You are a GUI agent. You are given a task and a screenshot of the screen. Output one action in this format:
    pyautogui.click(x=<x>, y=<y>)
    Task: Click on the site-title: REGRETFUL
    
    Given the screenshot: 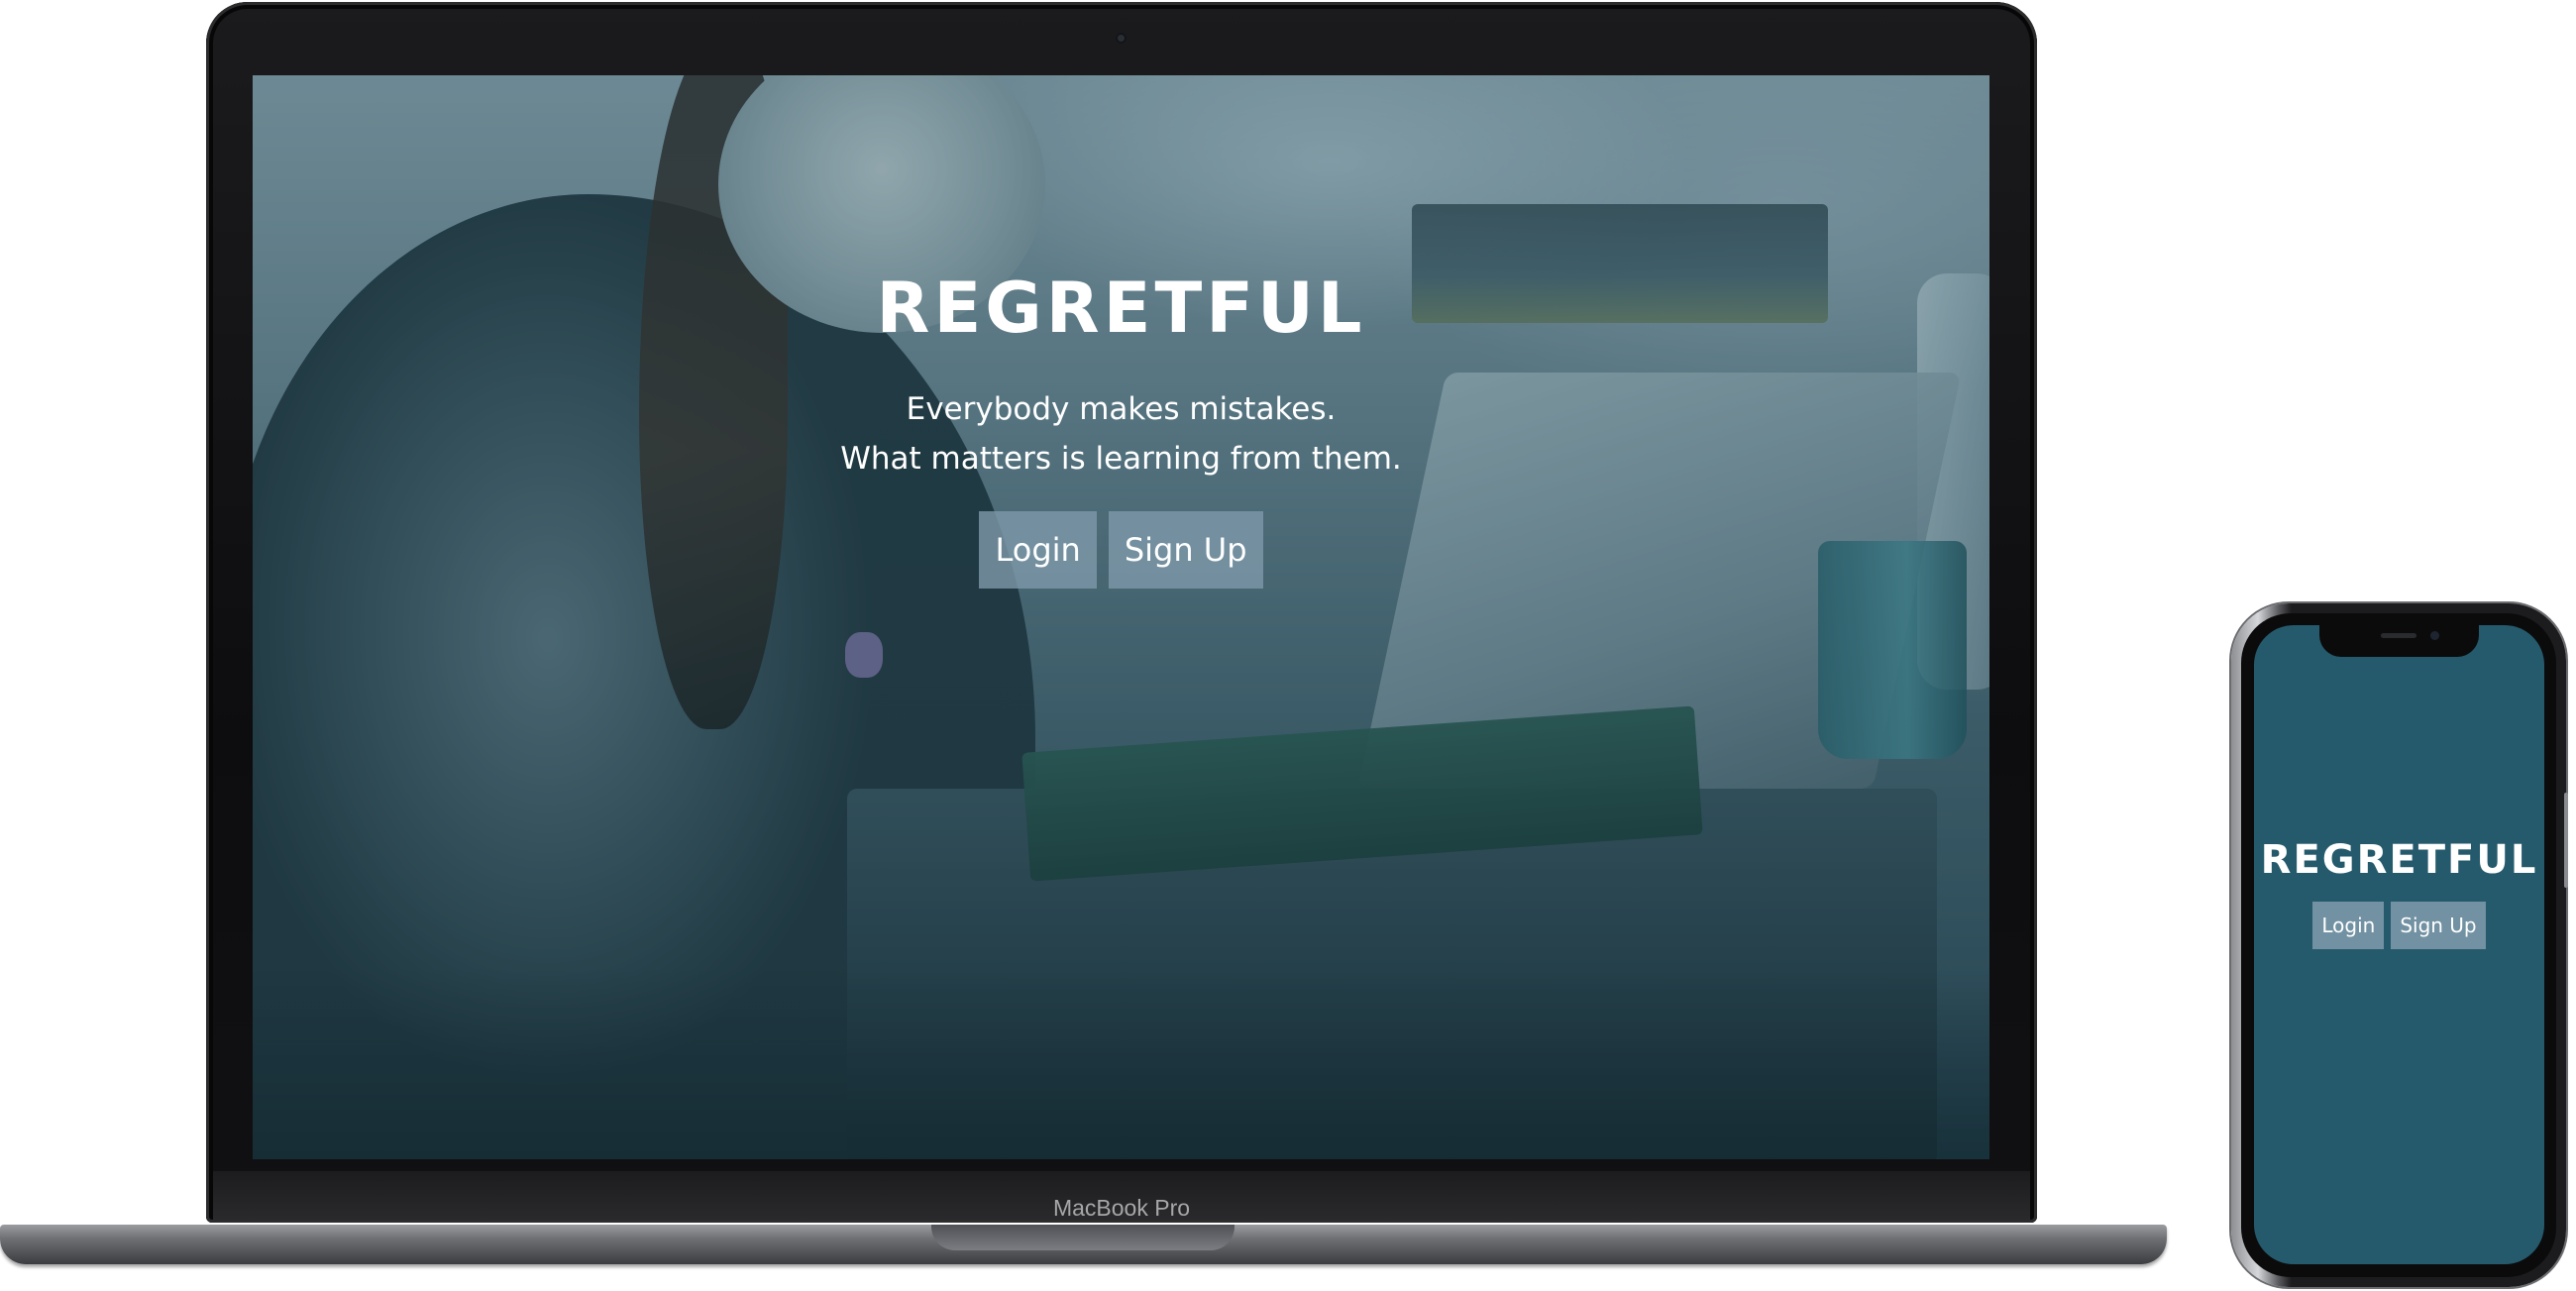 What is the action you would take?
    pyautogui.click(x=1121, y=308)
    